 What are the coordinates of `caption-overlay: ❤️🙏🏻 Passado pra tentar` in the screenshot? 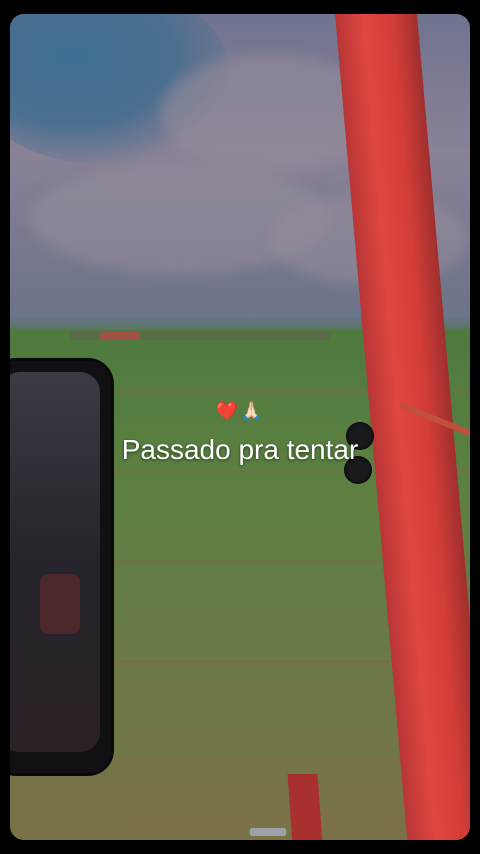 It's located at (240, 434).